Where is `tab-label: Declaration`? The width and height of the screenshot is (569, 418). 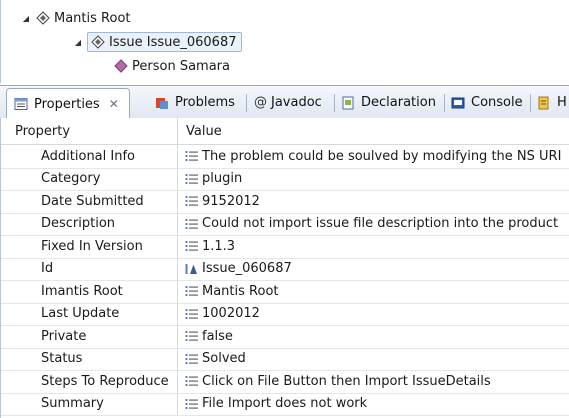 tab-label: Declaration is located at coordinates (398, 102).